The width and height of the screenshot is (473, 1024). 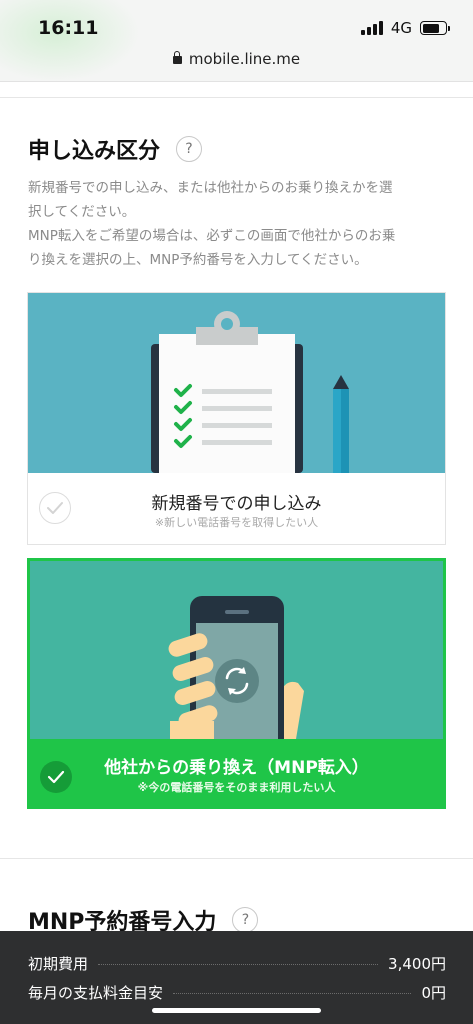 What do you see at coordinates (250, 392) in the screenshot?
I see `clipboard-icon` at bounding box center [250, 392].